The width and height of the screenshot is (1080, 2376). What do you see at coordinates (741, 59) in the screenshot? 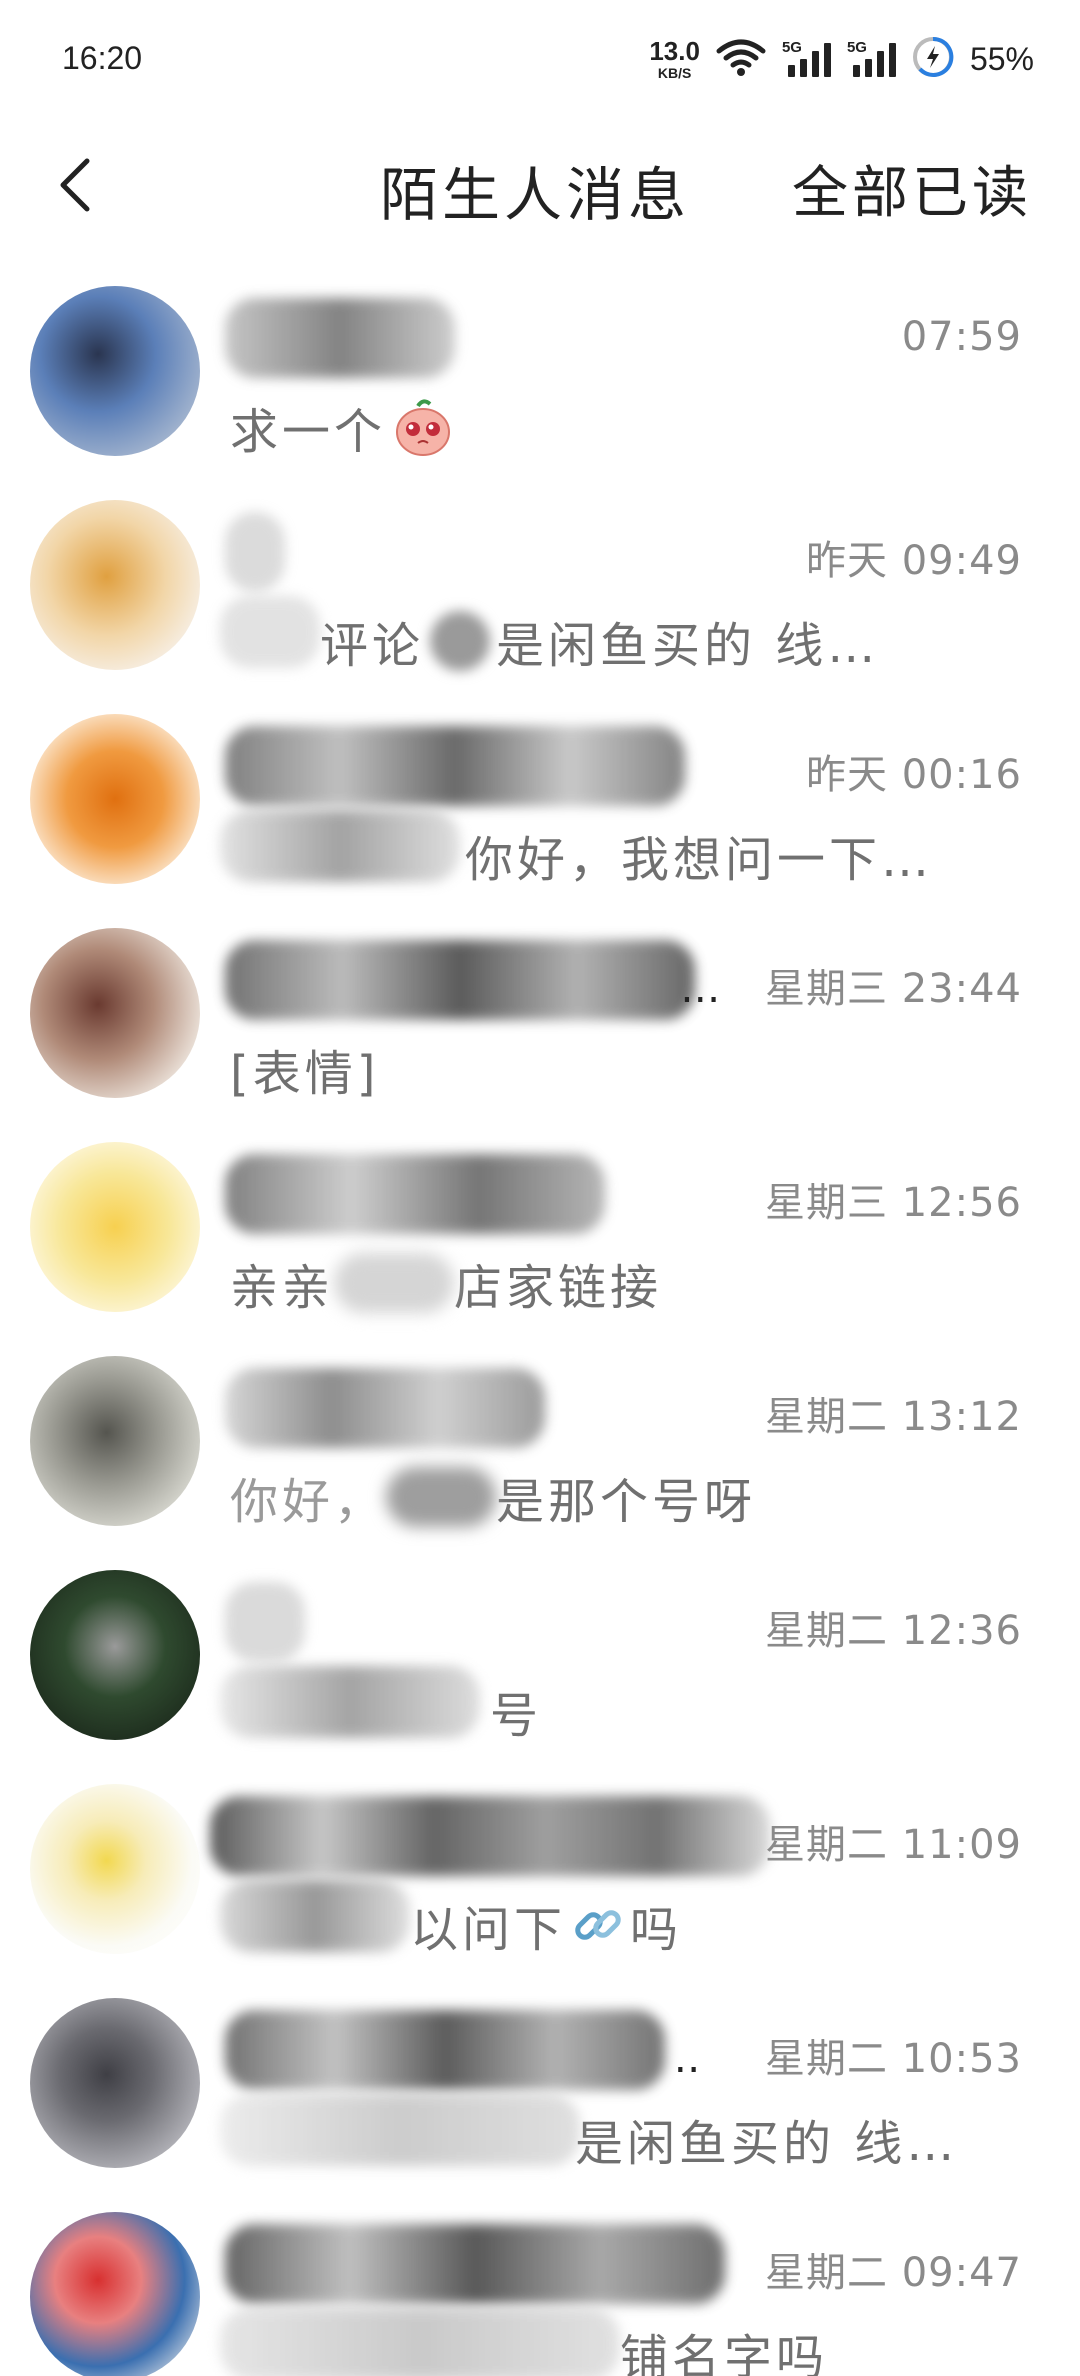
I see `wifi-icon` at bounding box center [741, 59].